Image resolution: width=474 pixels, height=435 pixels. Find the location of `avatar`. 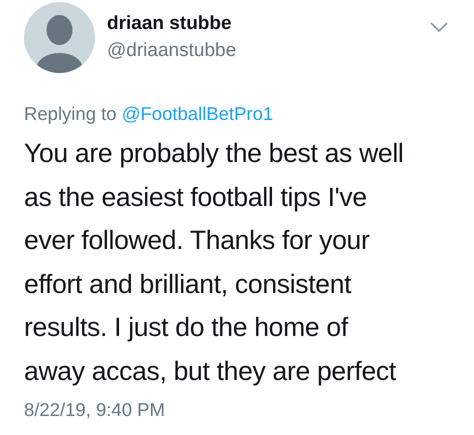

avatar is located at coordinates (59, 37).